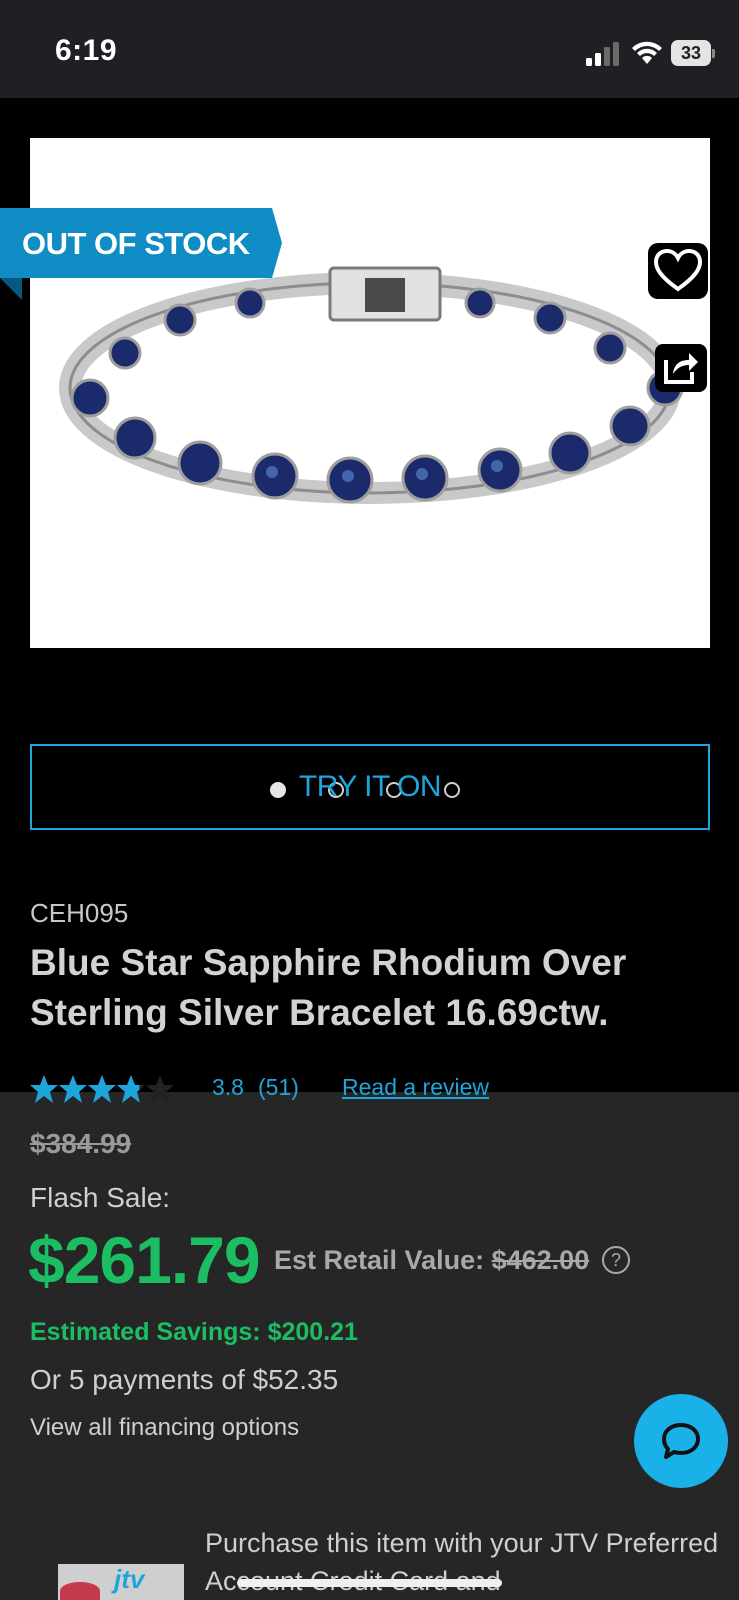 The image size is (739, 1600). Describe the element at coordinates (86, 50) in the screenshot. I see `status-time: 6:19` at that location.